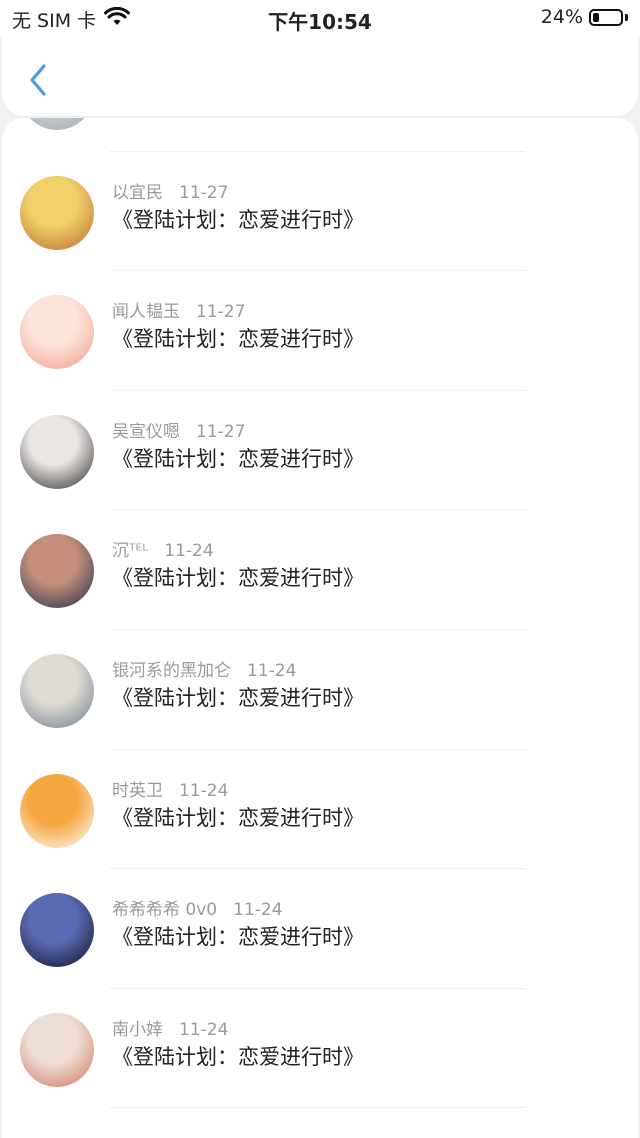  Describe the element at coordinates (164, 910) in the screenshot. I see `user-name: 希希希希 0v0` at that location.